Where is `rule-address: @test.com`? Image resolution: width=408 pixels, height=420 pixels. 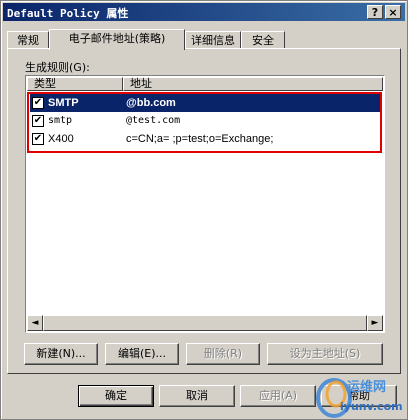
rule-address: @test.com is located at coordinates (153, 120).